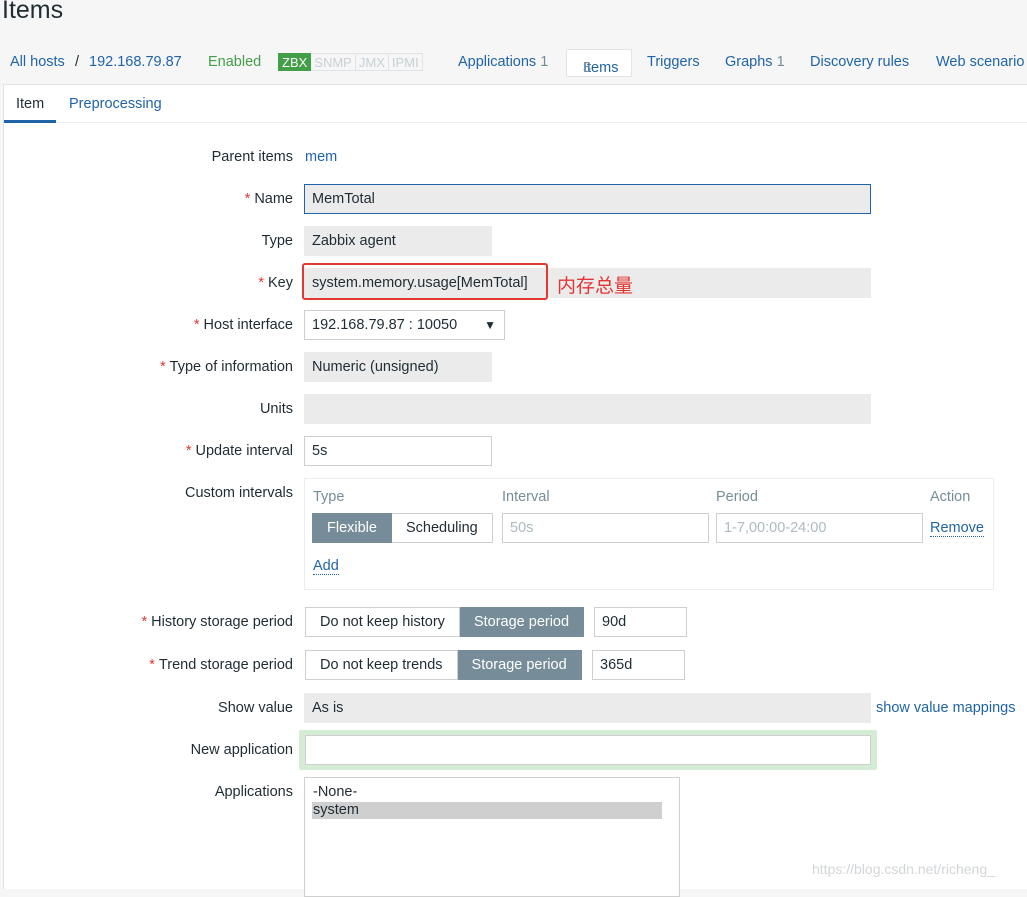 This screenshot has height=897, width=1027. What do you see at coordinates (492, 837) in the screenshot?
I see `applications-listbox: -None- system` at bounding box center [492, 837].